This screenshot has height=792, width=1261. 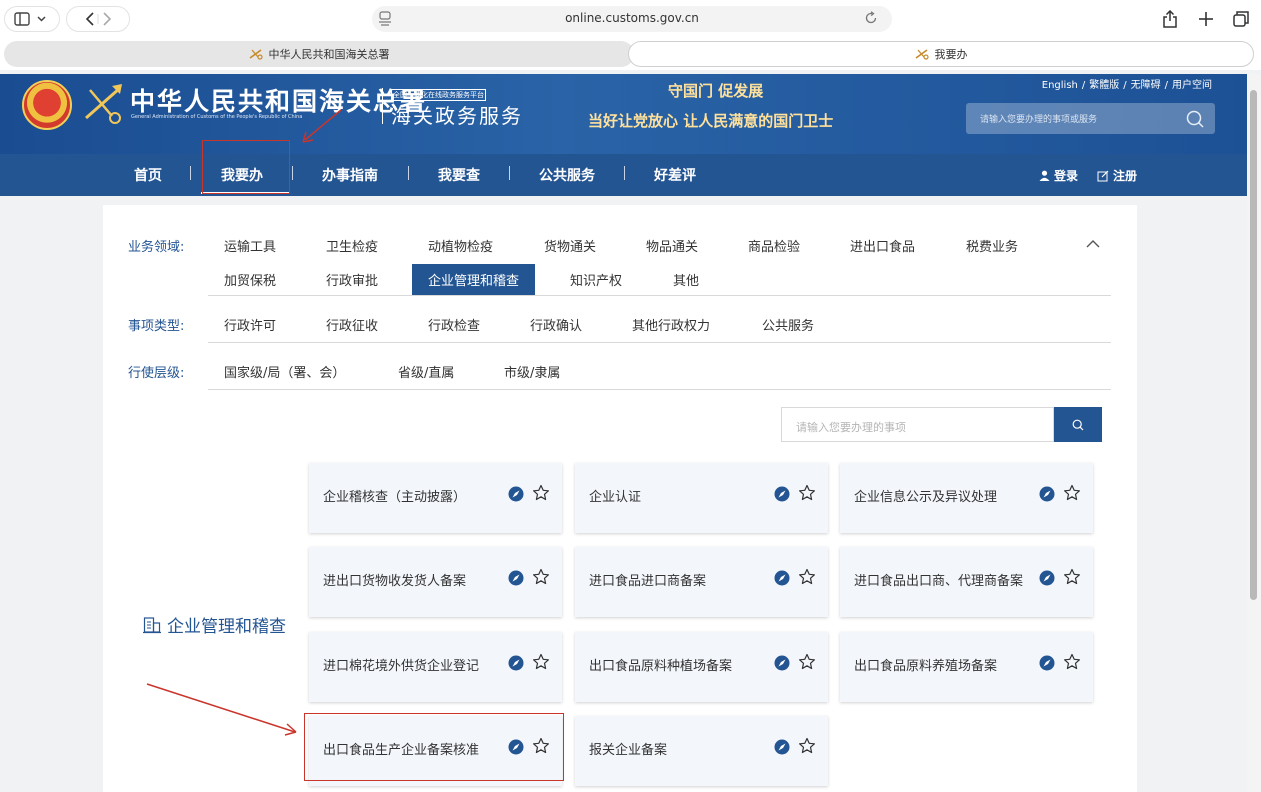 What do you see at coordinates (1078, 424) in the screenshot?
I see `item-search-button` at bounding box center [1078, 424].